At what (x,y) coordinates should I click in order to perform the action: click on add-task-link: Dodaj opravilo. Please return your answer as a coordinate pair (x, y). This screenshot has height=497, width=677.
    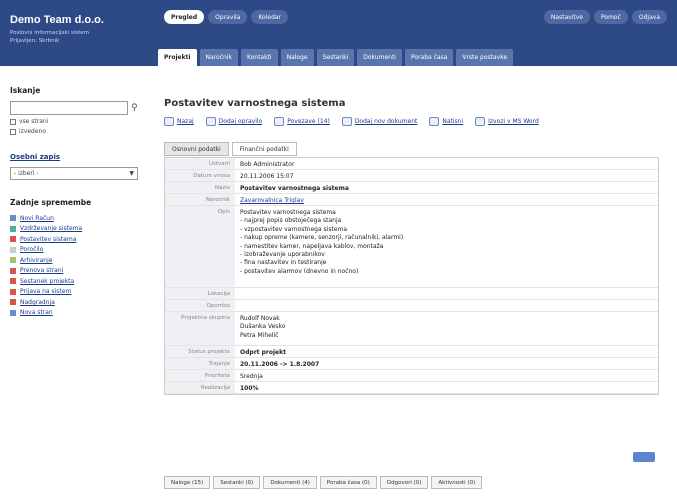
    Looking at the image, I should click on (233, 121).